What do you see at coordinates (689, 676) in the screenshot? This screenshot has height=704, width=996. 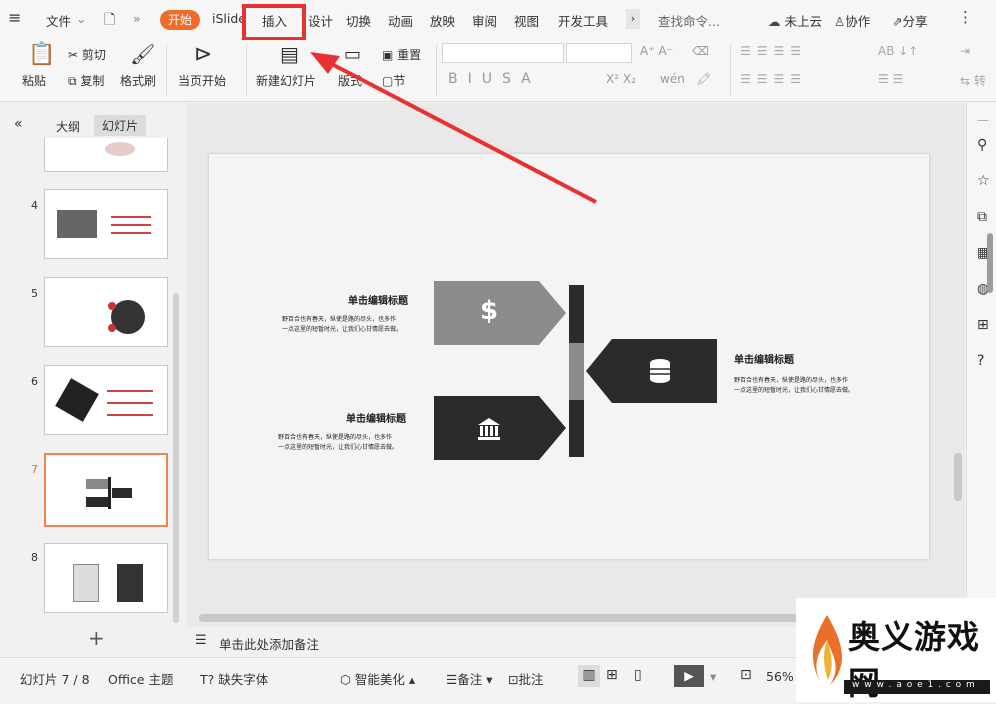 I see `play-button: ▶` at bounding box center [689, 676].